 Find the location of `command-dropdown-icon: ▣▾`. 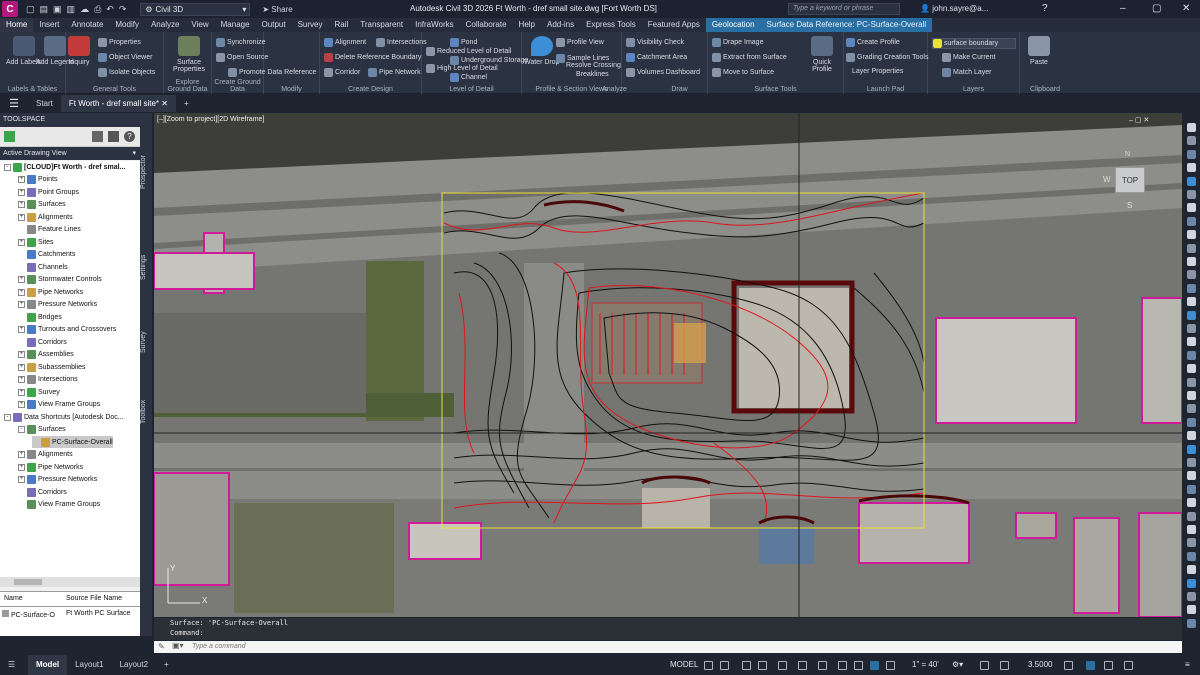

command-dropdown-icon: ▣▾ is located at coordinates (178, 645).